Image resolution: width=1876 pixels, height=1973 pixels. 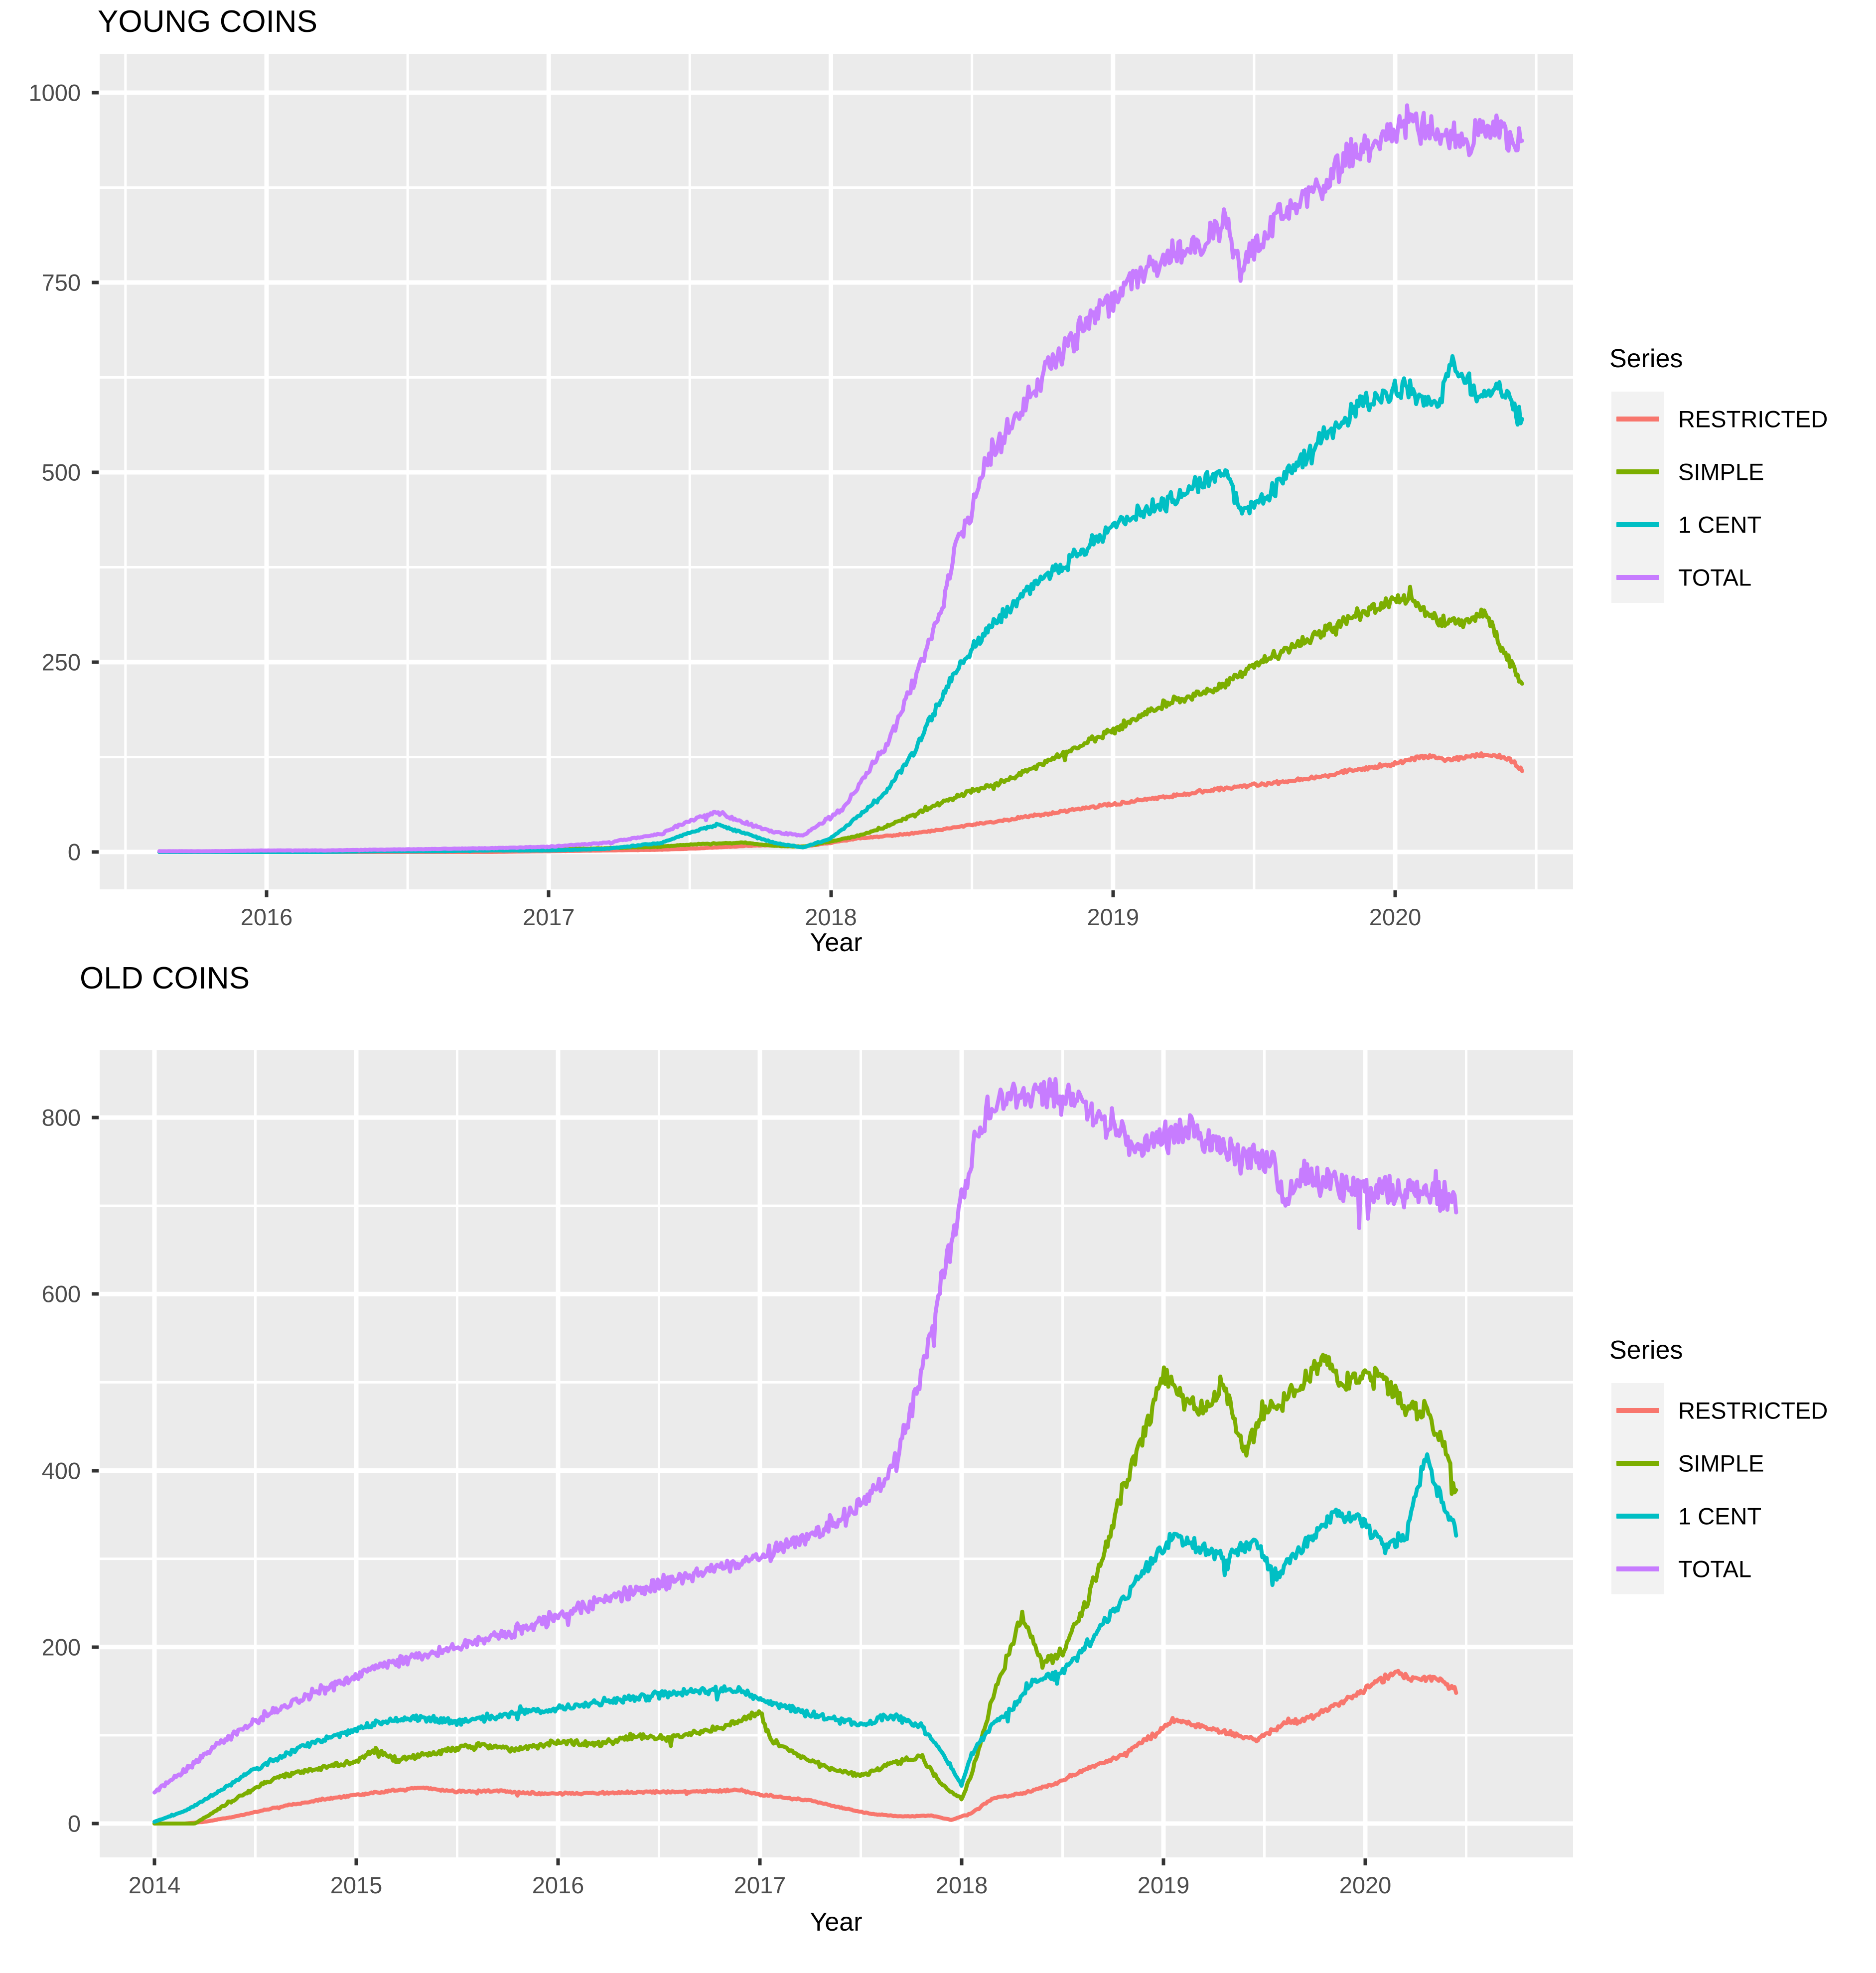 What do you see at coordinates (61, 282) in the screenshot?
I see `y-tick-label: 750` at bounding box center [61, 282].